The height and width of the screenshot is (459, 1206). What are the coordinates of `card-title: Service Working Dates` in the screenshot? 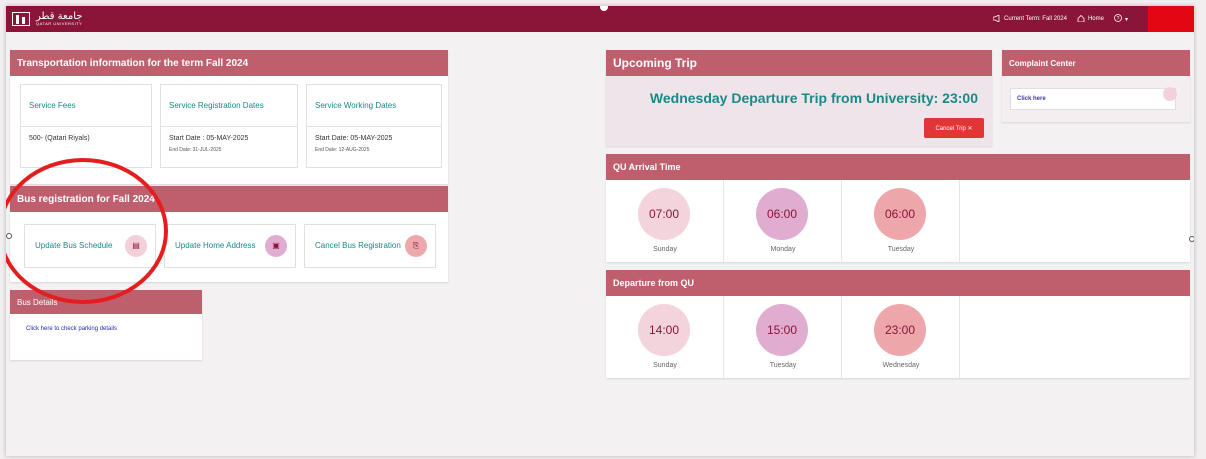 It's located at (374, 106).